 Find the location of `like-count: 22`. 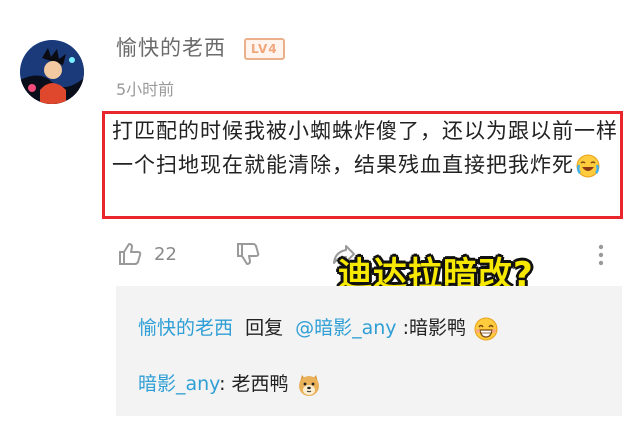

like-count: 22 is located at coordinates (165, 254).